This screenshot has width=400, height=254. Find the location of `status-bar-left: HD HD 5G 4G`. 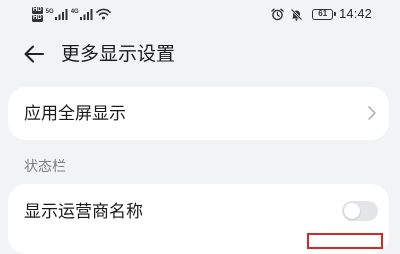

status-bar-left: HD HD 5G 4G is located at coordinates (71, 14).